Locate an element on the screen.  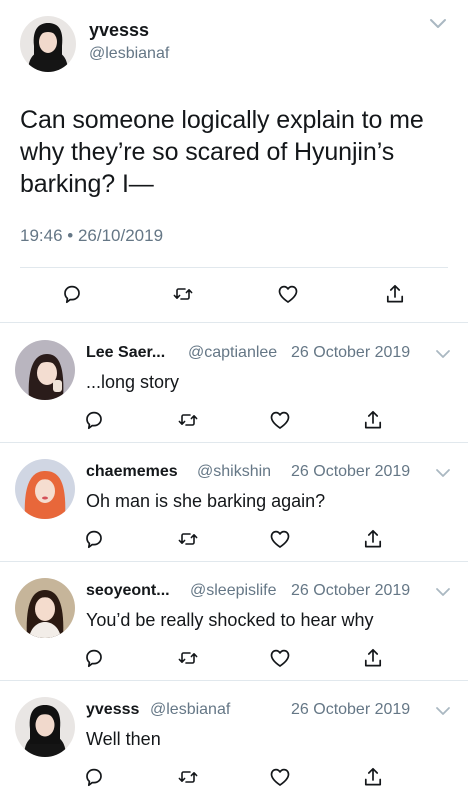
reply-text: You’d be really shocked to hear why is located at coordinates (230, 620).